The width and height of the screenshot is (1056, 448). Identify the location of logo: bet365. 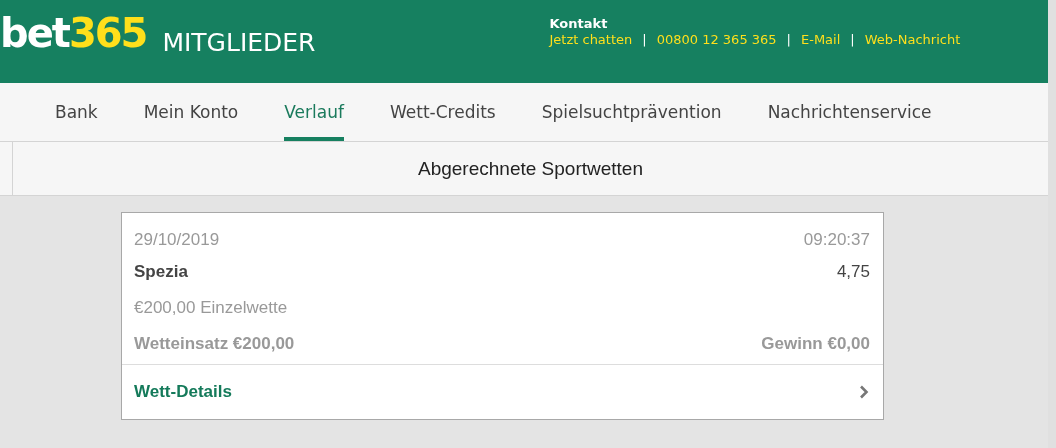
(73, 33).